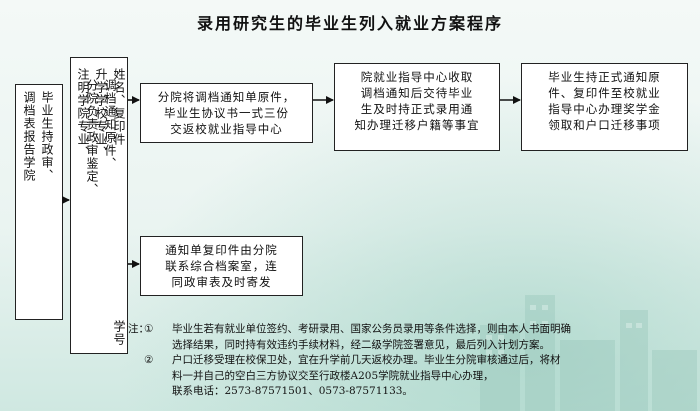 The height and width of the screenshot is (411, 700). Describe the element at coordinates (361, 344) in the screenshot. I see `note-1-line-2: 选择结果，同时持有效违约手续材料，经二级学院签署意见，最后列入计划方案。` at that location.